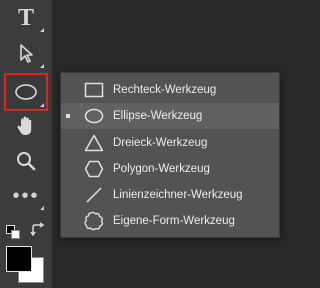 This screenshot has width=320, height=288. What do you see at coordinates (178, 195) in the screenshot?
I see `menu-item-label: Linienzeichner-Werkzeug` at bounding box center [178, 195].